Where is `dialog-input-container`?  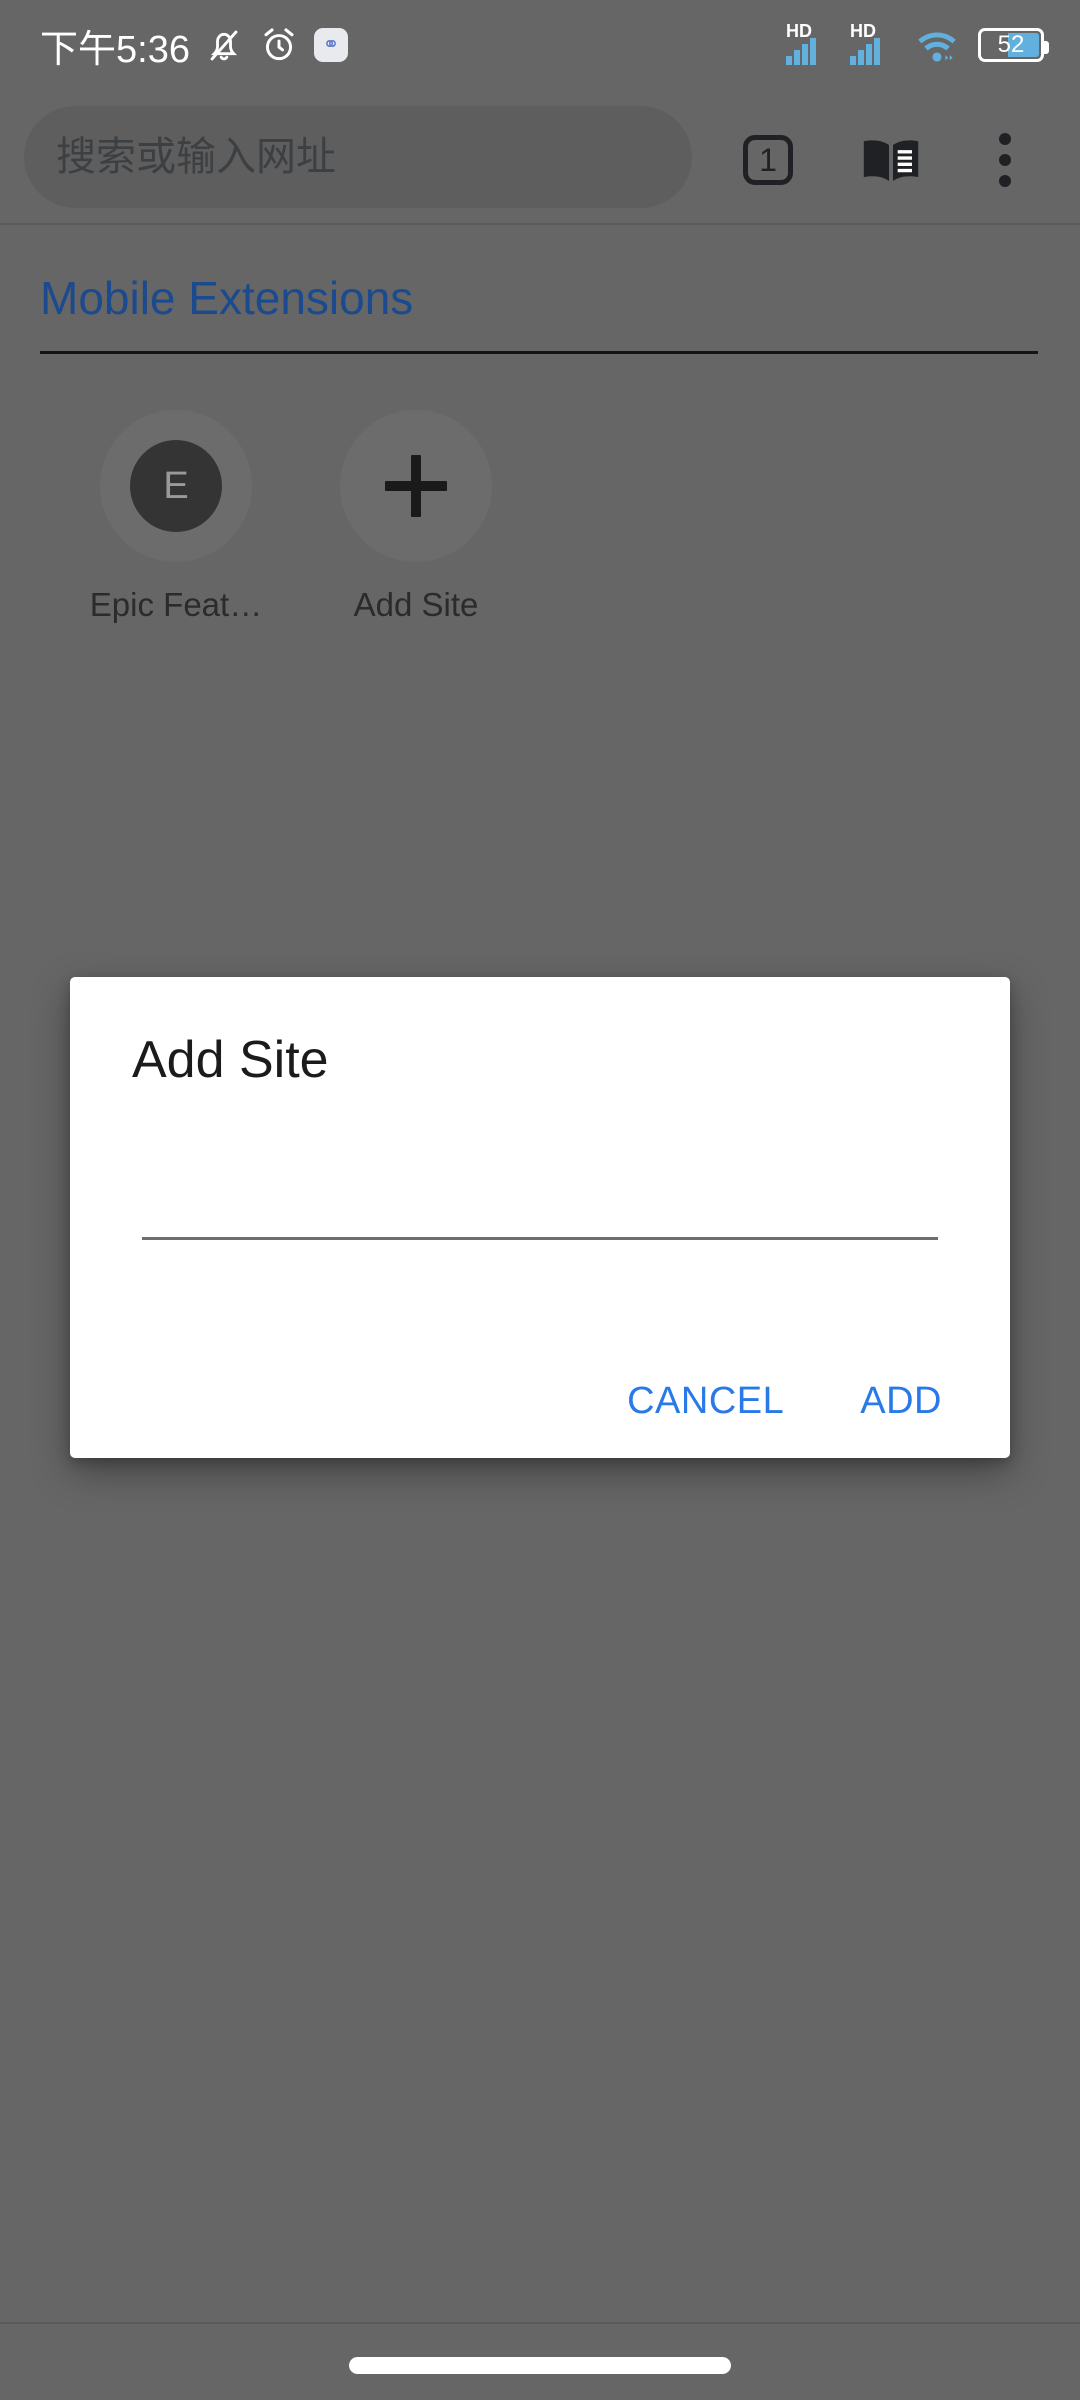
dialog-input-container is located at coordinates (540, 1213).